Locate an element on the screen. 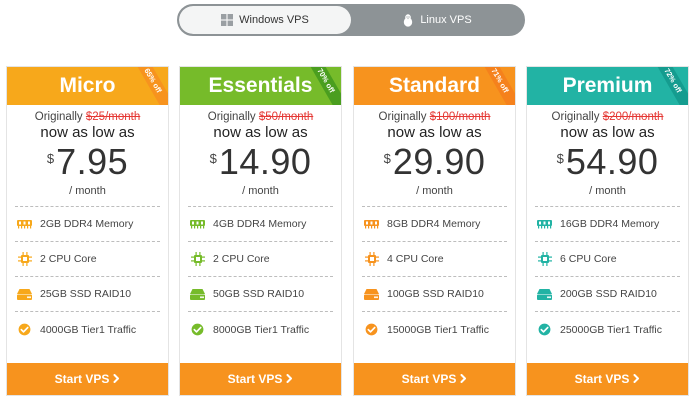 The height and width of the screenshot is (402, 700). feature-cpu: 2 CPU Core is located at coordinates (260, 259).